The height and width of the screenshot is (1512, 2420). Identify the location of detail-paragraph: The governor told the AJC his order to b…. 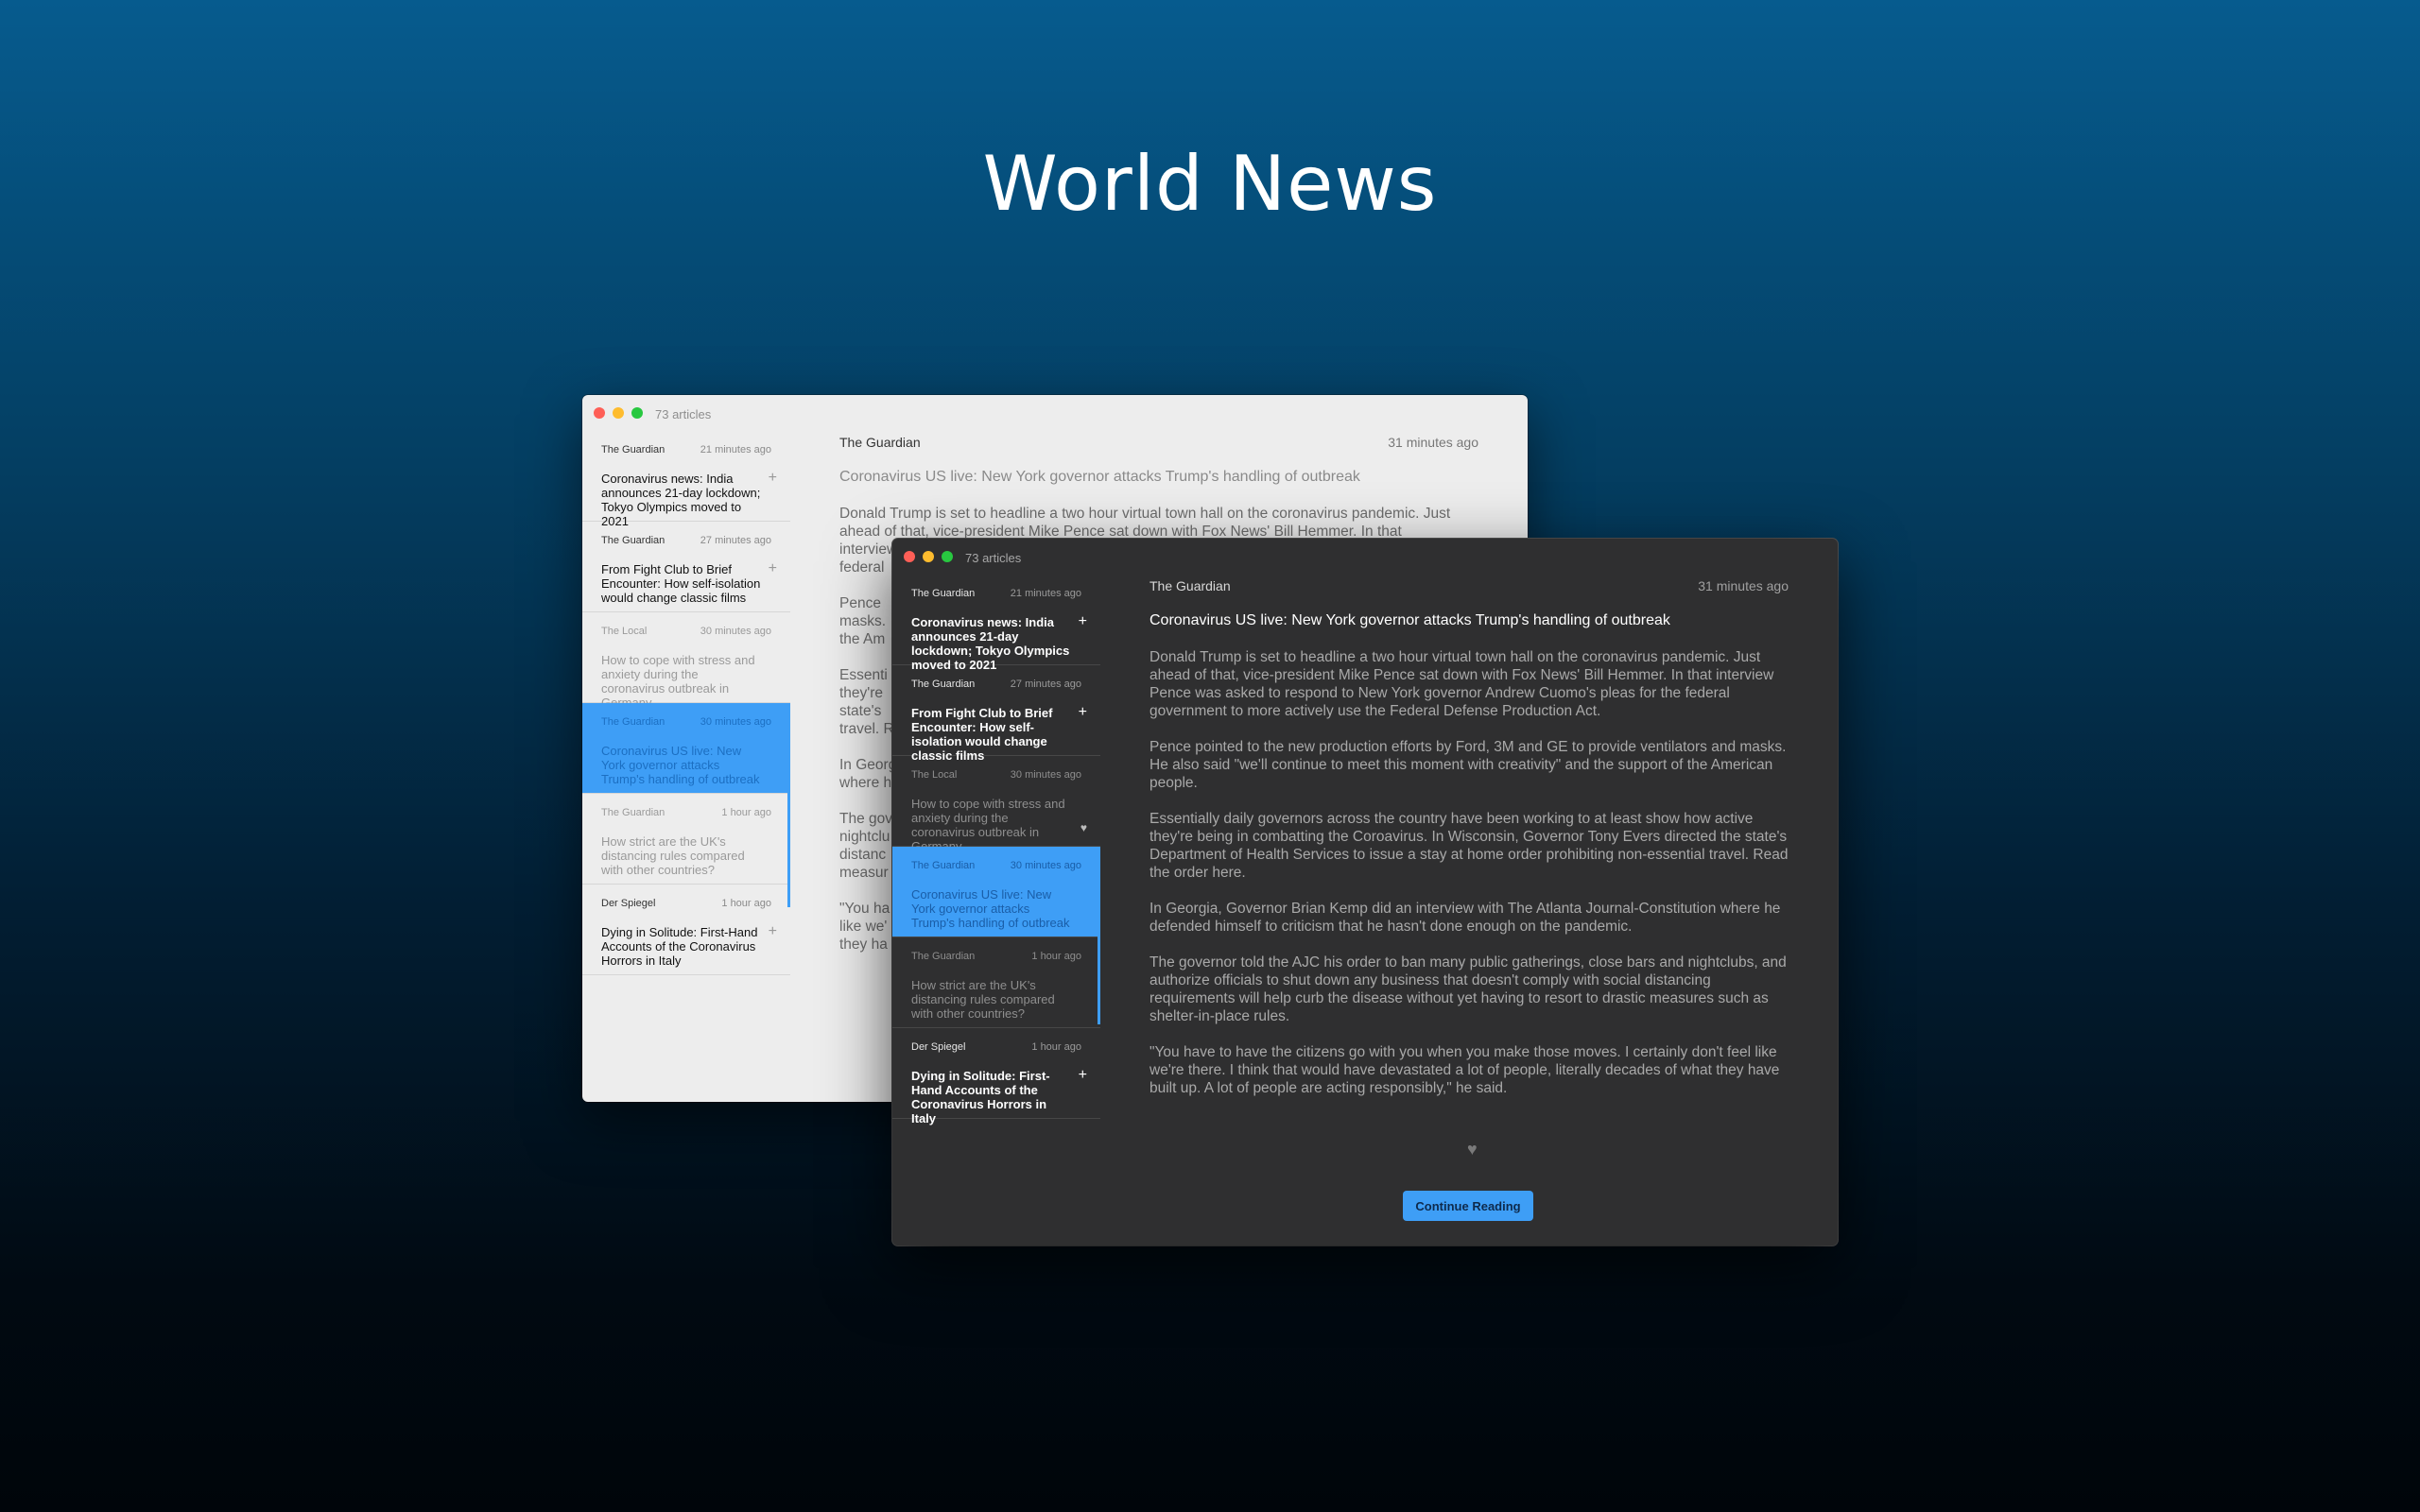
(1468, 989).